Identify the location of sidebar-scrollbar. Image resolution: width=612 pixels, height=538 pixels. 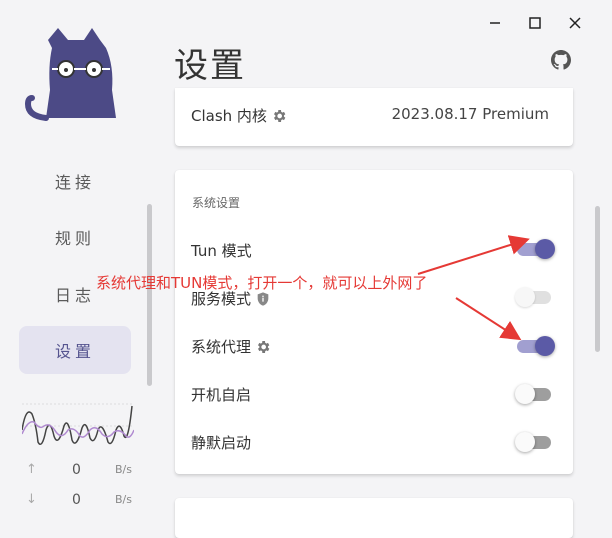
(149, 295).